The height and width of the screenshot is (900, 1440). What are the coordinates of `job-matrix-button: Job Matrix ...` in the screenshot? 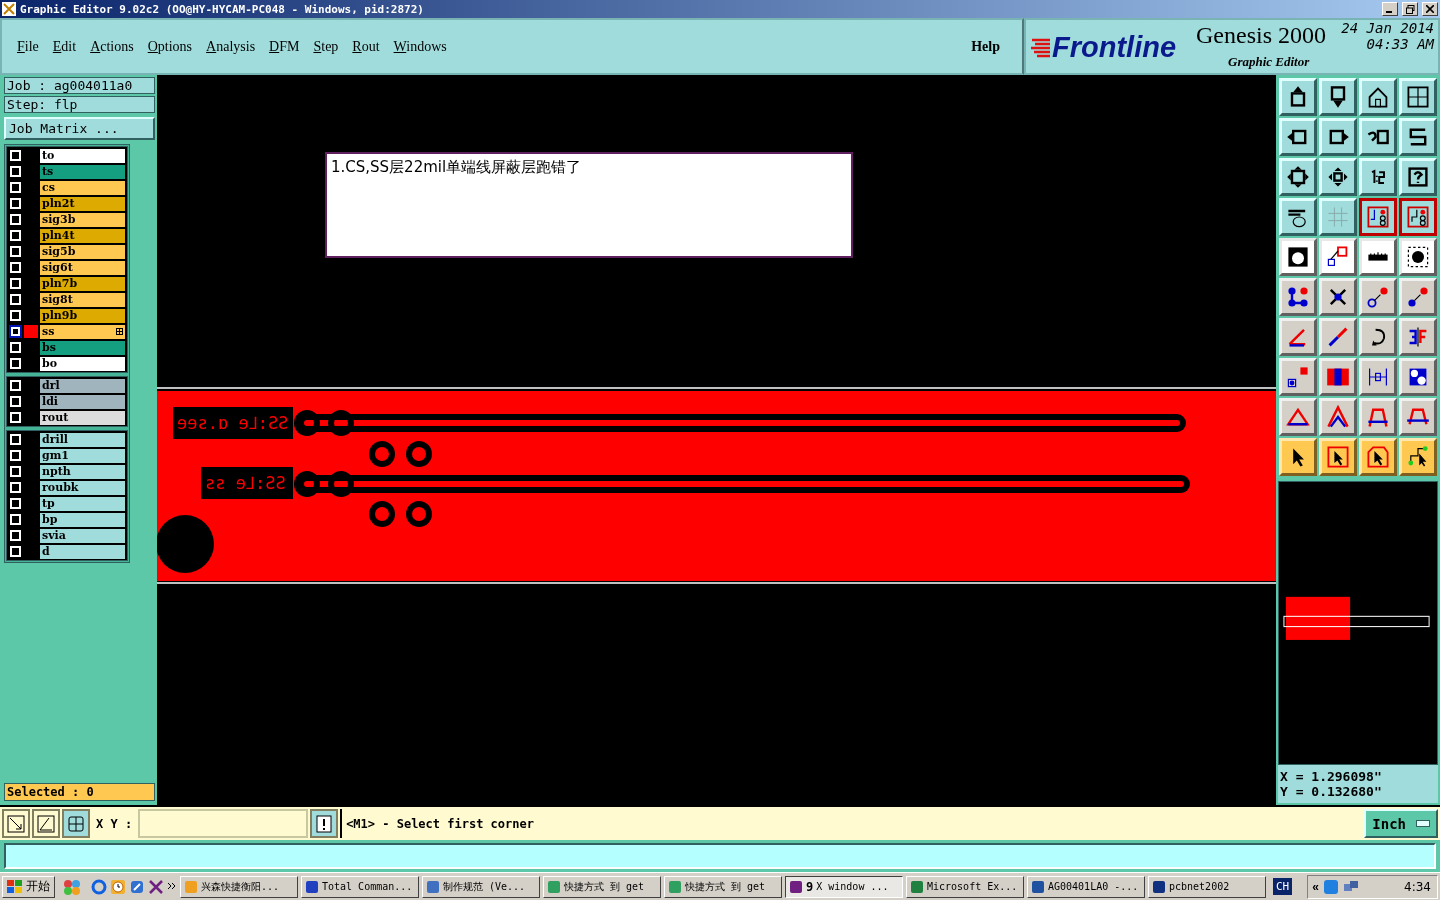 It's located at (79, 128).